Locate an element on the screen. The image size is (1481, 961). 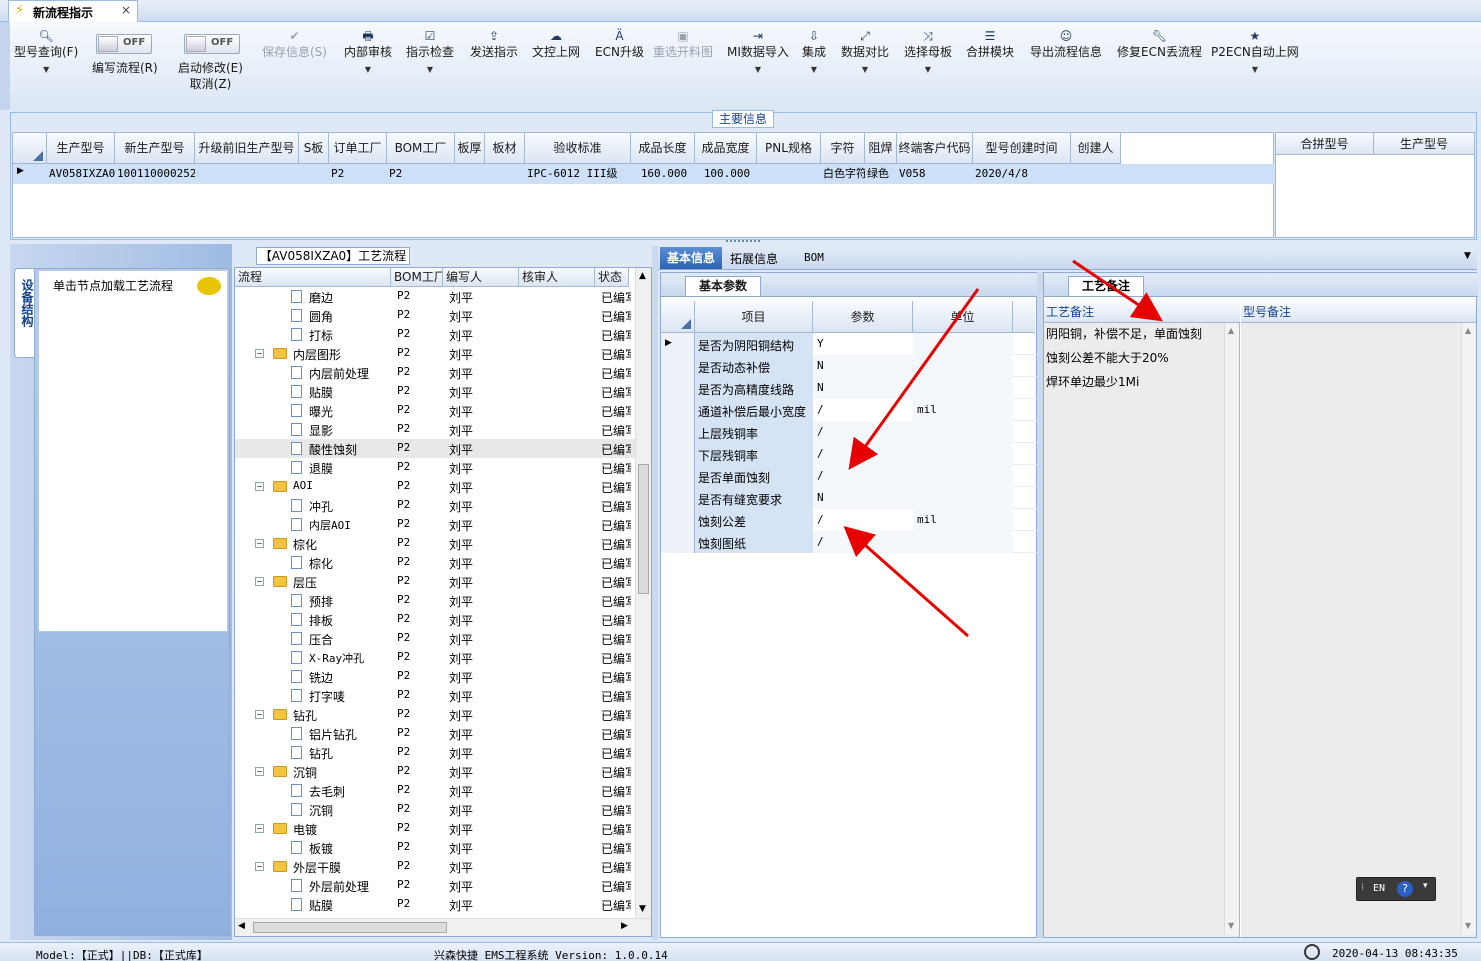
flow-row: X-Ray冲孔 P2 刘平 已编写 is located at coordinates (435, 657).